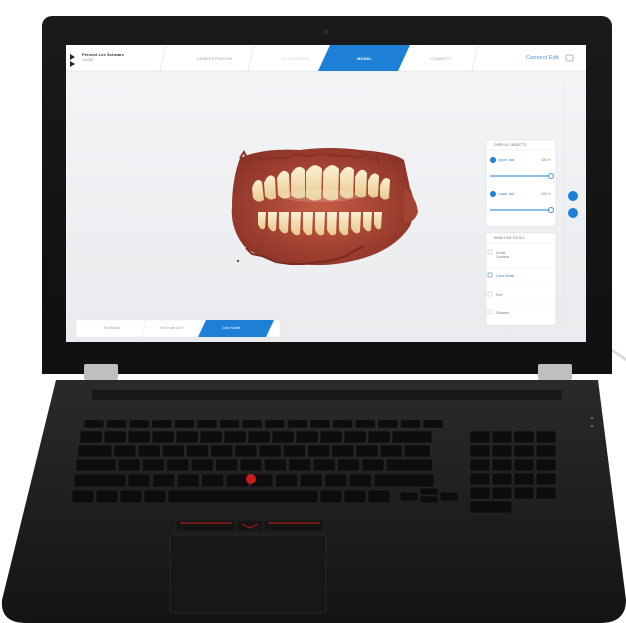 This screenshot has width=626, height=623. What do you see at coordinates (429, 491) in the screenshot?
I see `arrow-up-key` at bounding box center [429, 491].